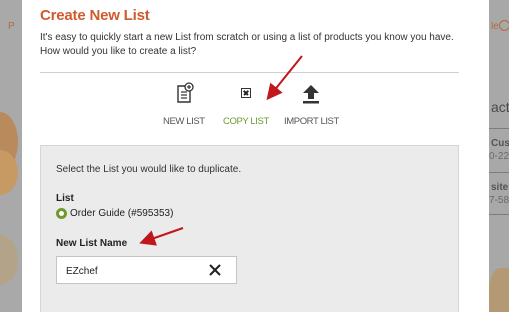  I want to click on background-left-fragment: P, so click(11, 26).